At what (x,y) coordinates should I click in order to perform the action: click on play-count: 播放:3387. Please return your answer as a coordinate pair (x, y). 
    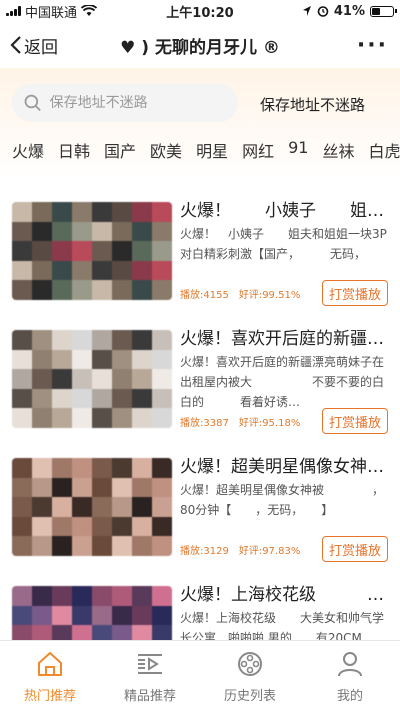
    Looking at the image, I should click on (204, 423).